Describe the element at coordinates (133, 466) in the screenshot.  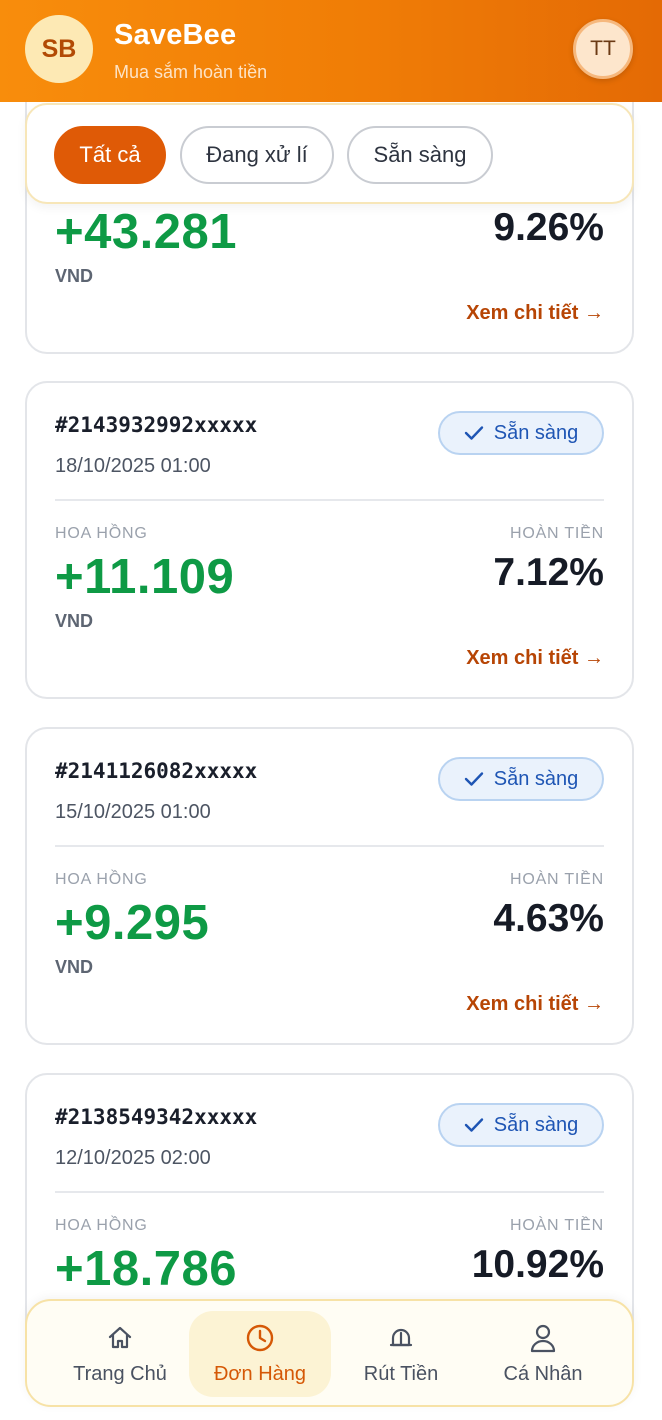
I see `order-date: 18/10/2025 01:00` at that location.